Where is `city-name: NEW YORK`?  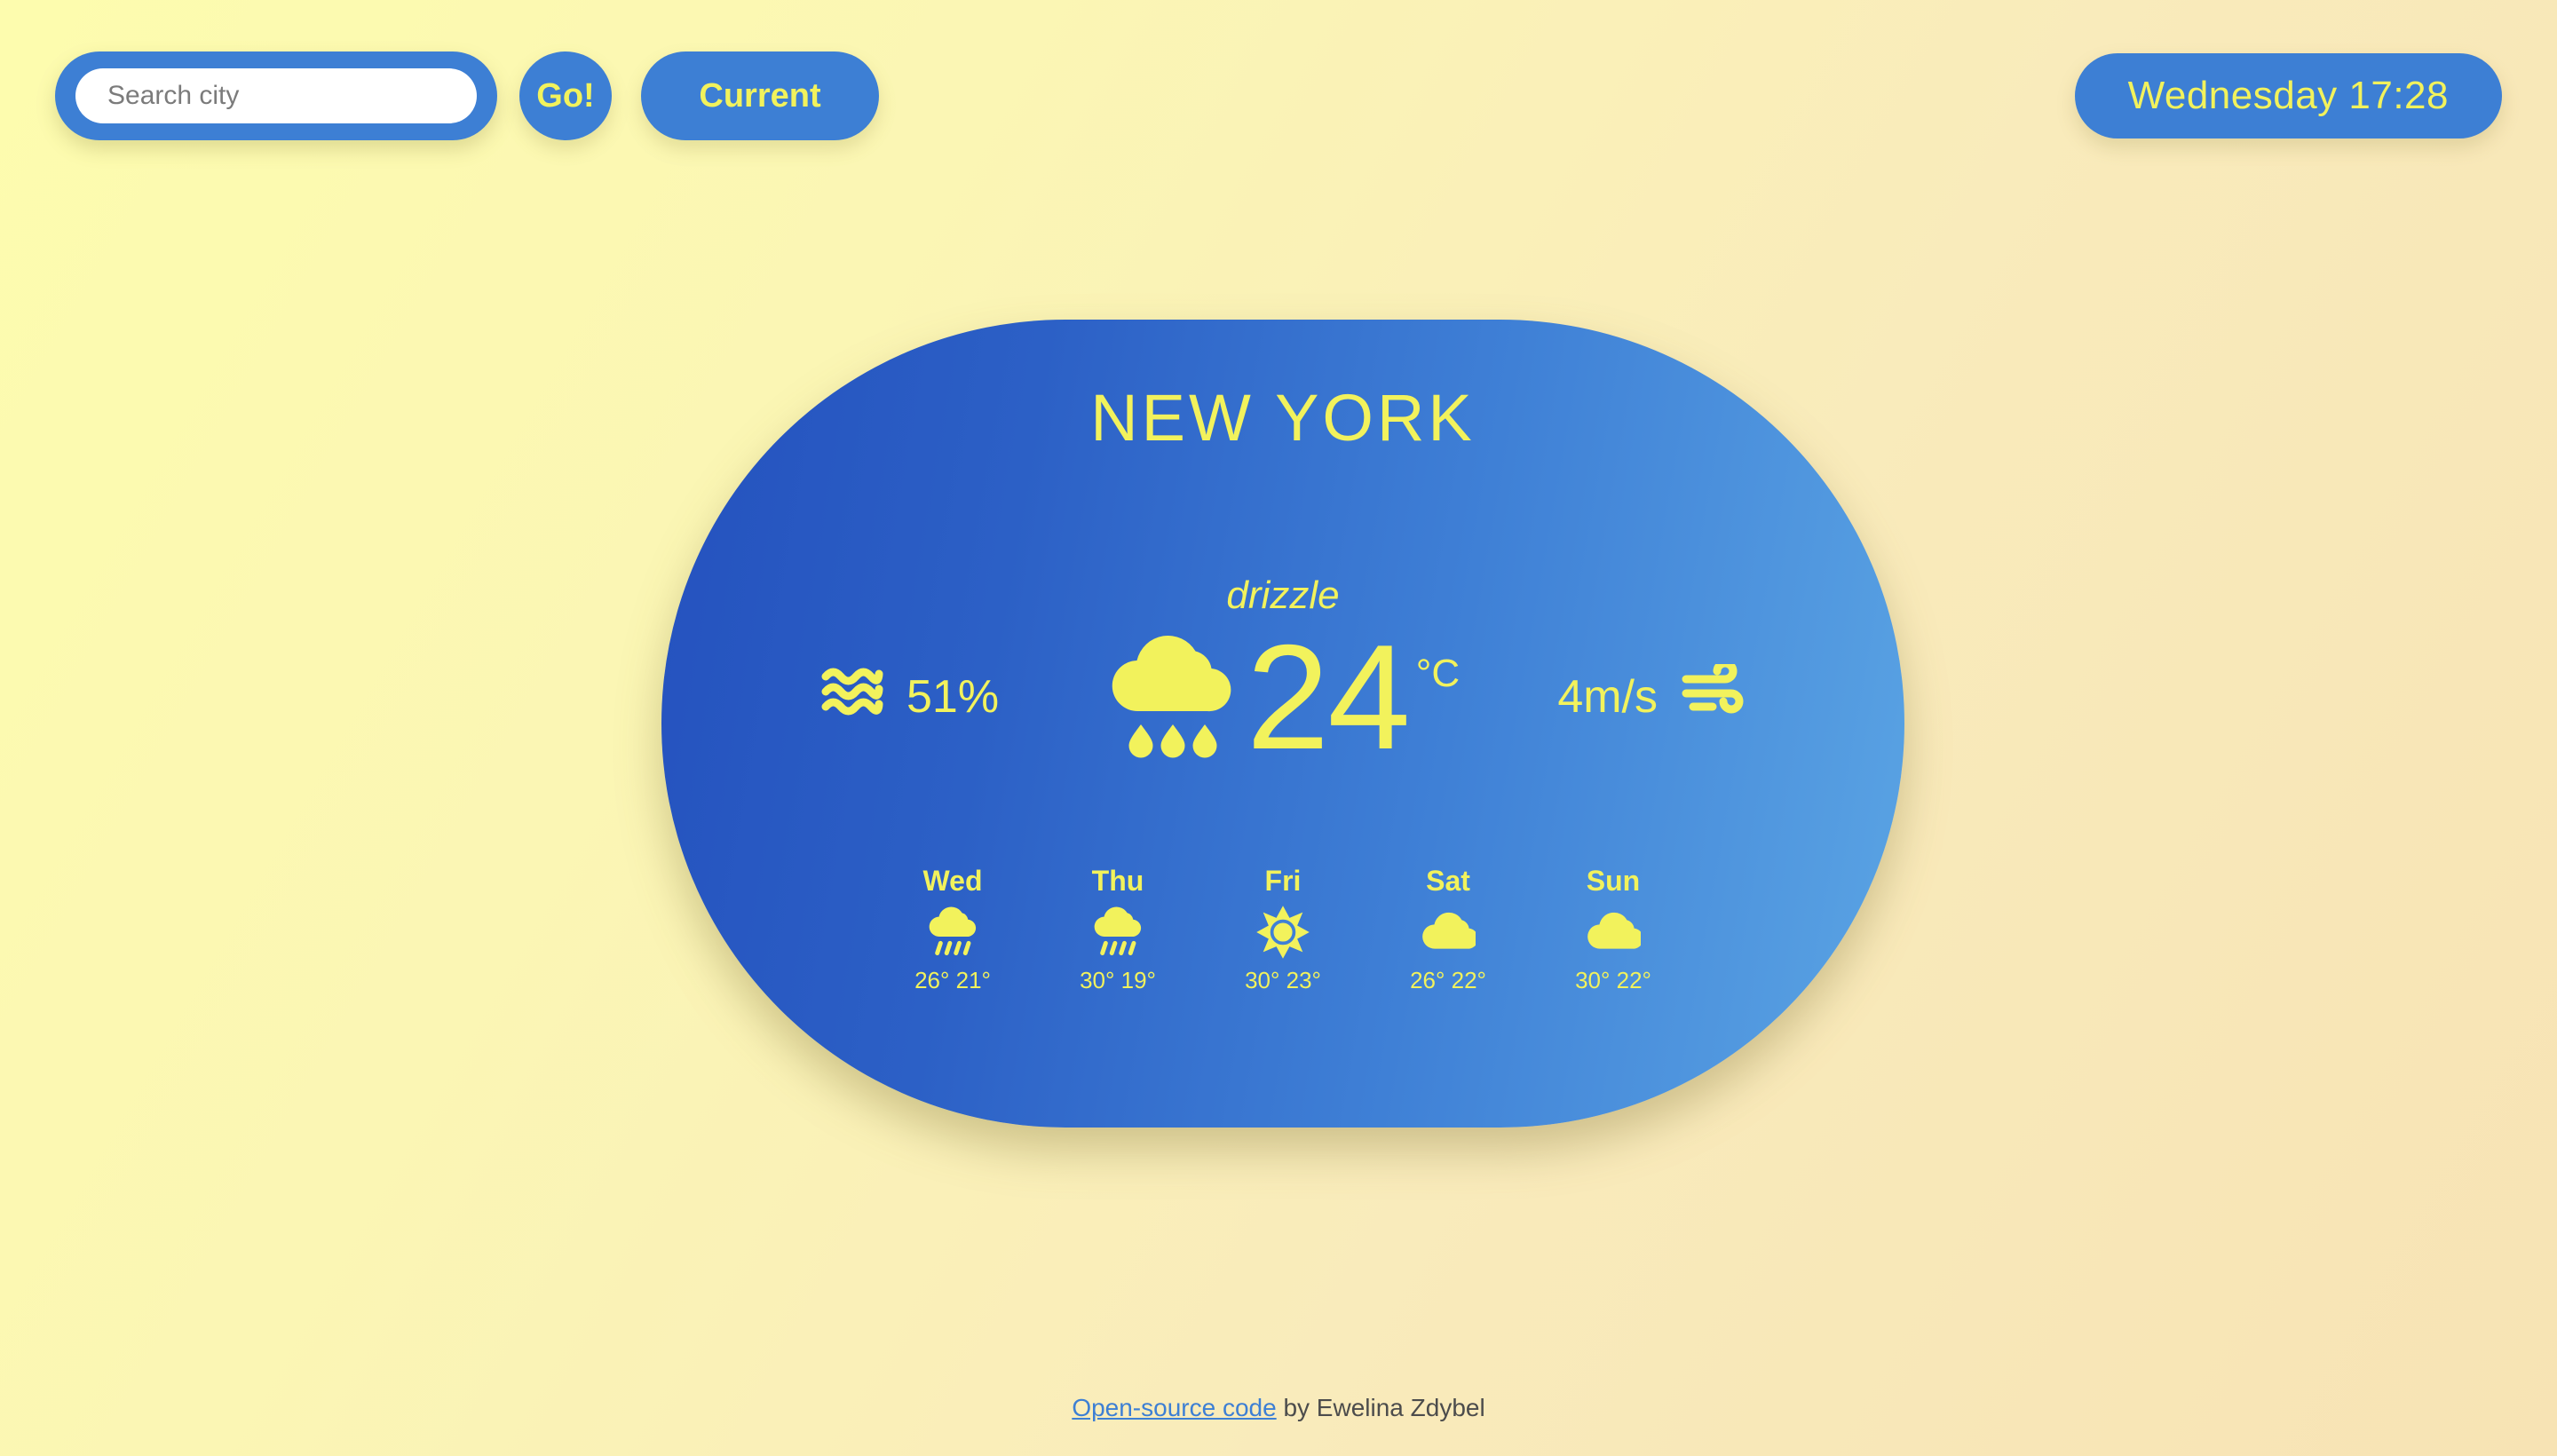
city-name: NEW YORK is located at coordinates (1283, 418).